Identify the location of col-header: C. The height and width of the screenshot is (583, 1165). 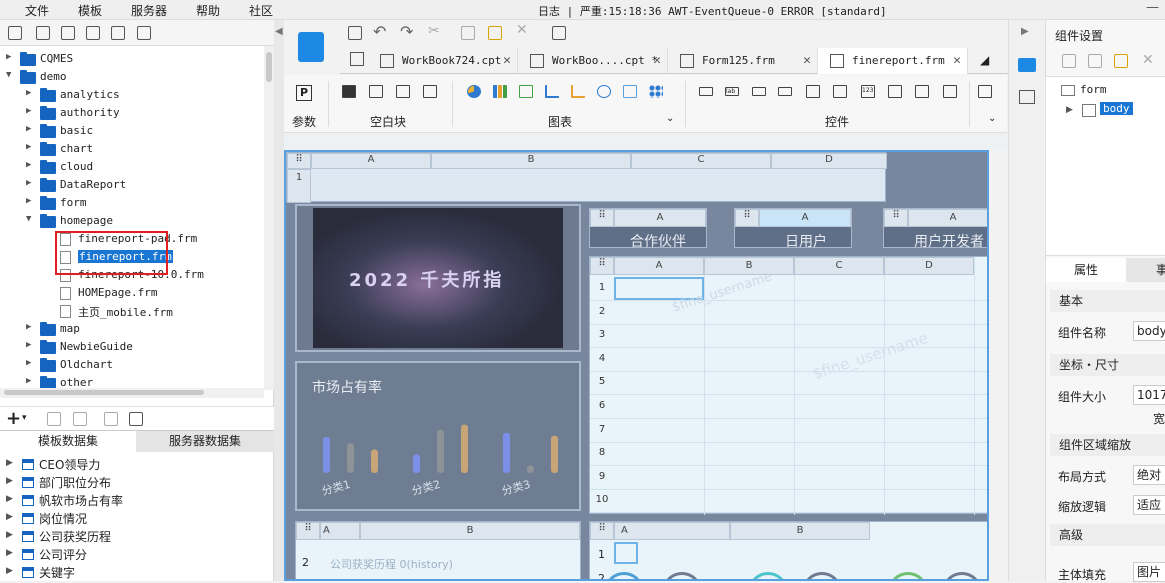
(839, 266).